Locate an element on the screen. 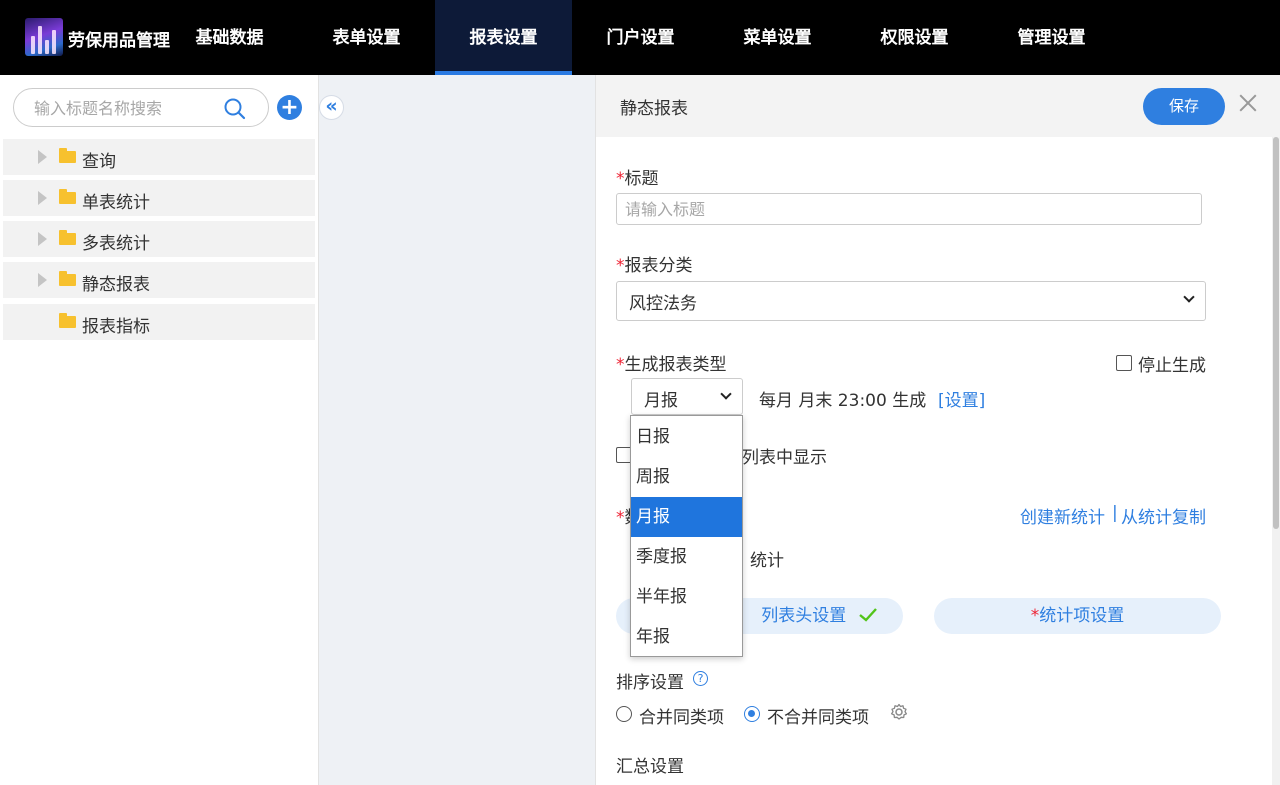 This screenshot has height=785, width=1280. schedule-settings-link: [设置] is located at coordinates (961, 398).